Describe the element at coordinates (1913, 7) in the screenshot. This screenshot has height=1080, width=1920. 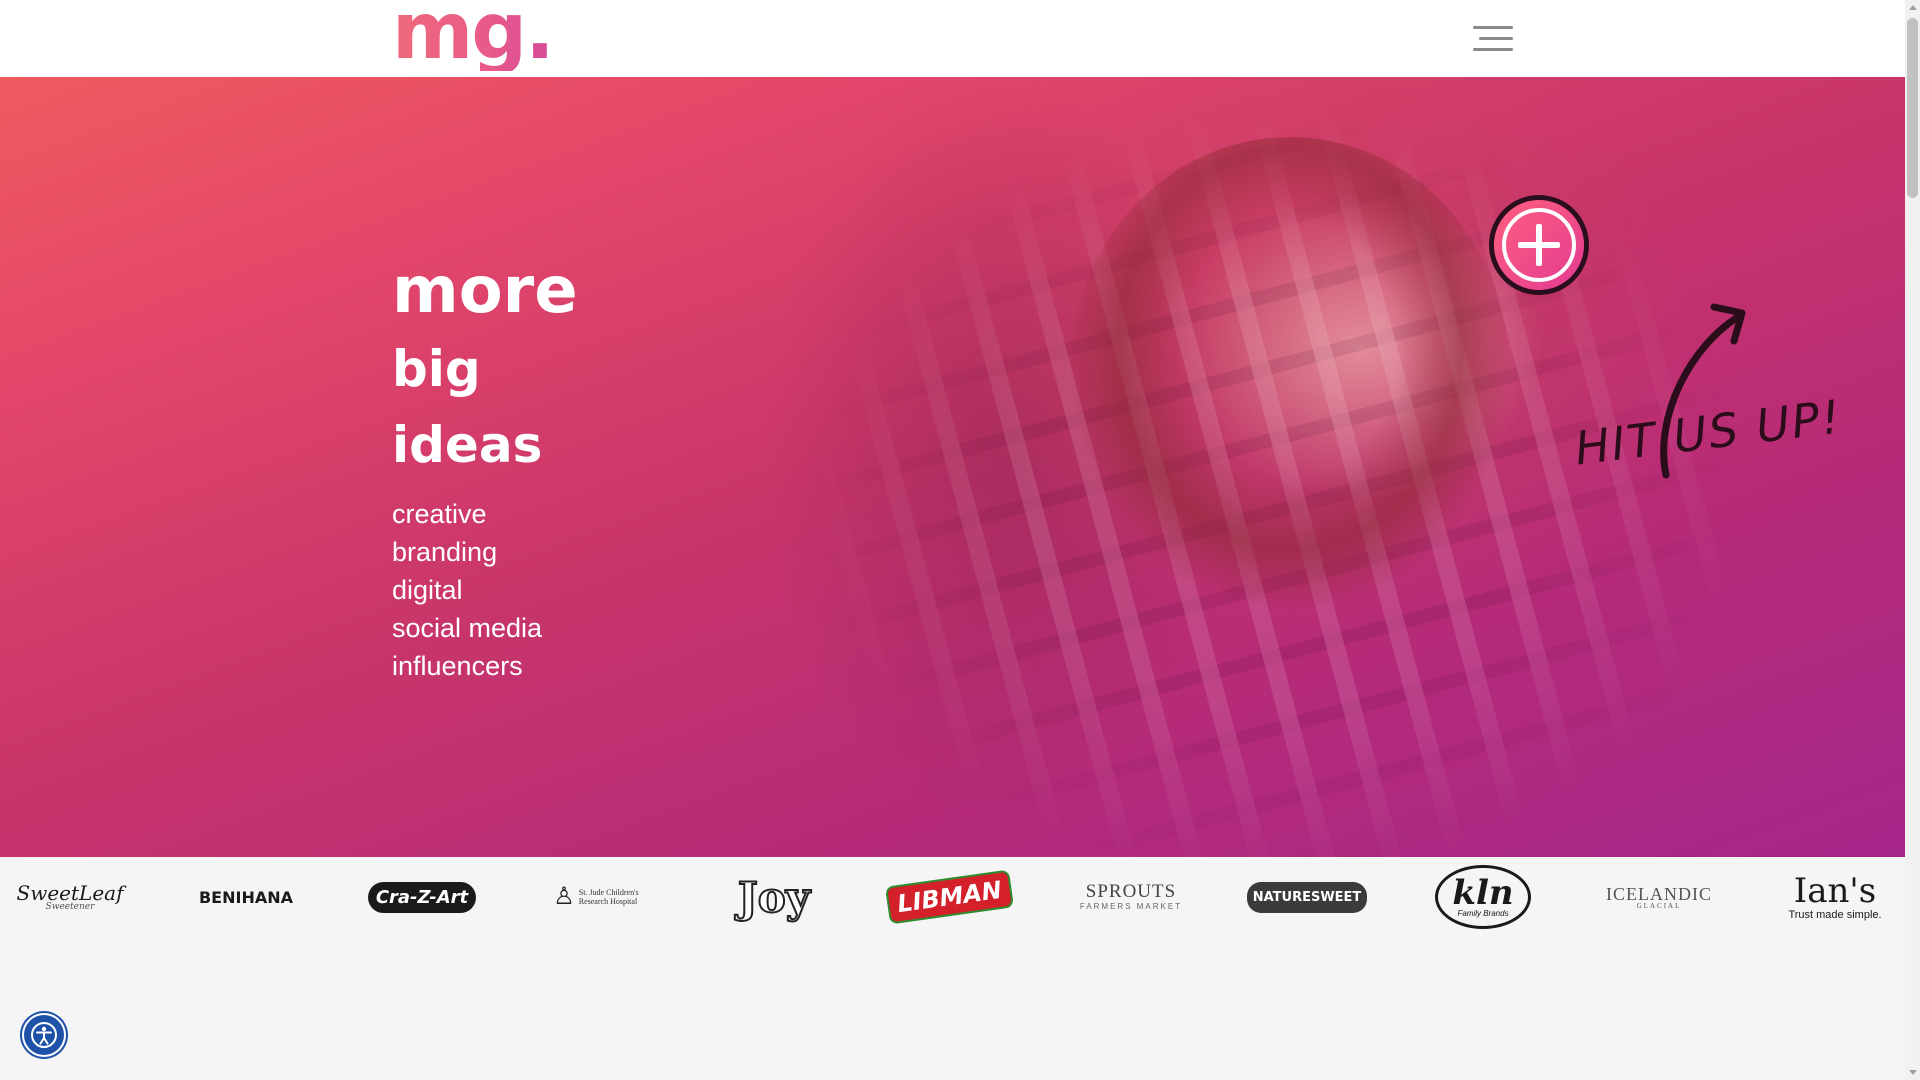
I see `scroll-up-icon` at that location.